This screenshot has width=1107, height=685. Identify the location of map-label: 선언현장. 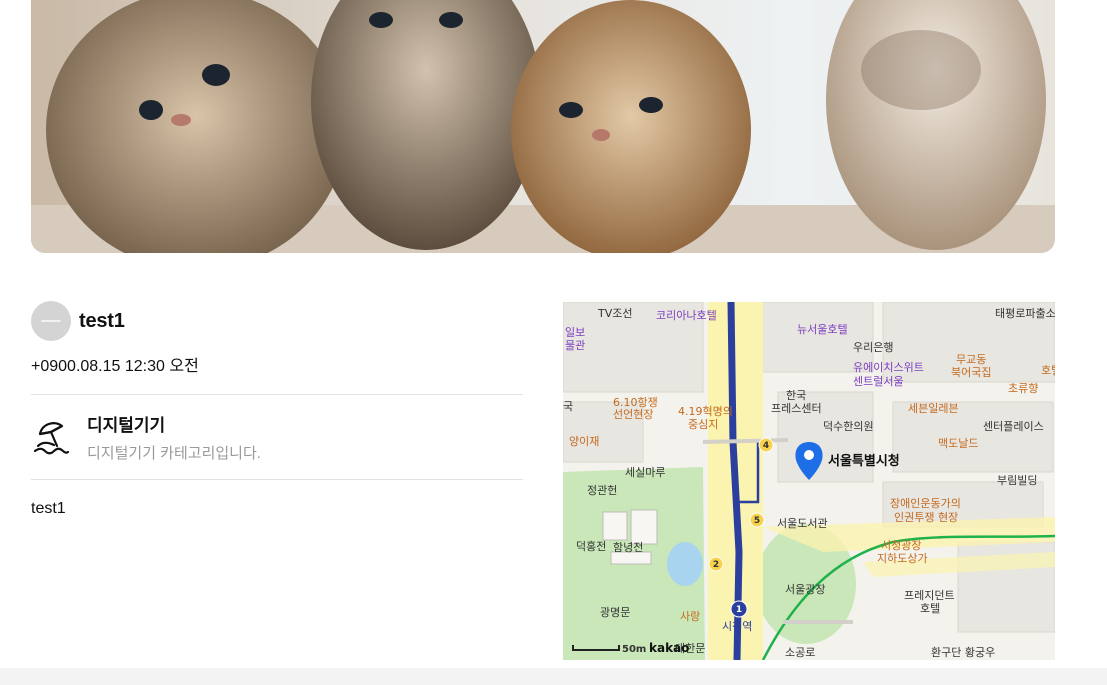
(633, 414).